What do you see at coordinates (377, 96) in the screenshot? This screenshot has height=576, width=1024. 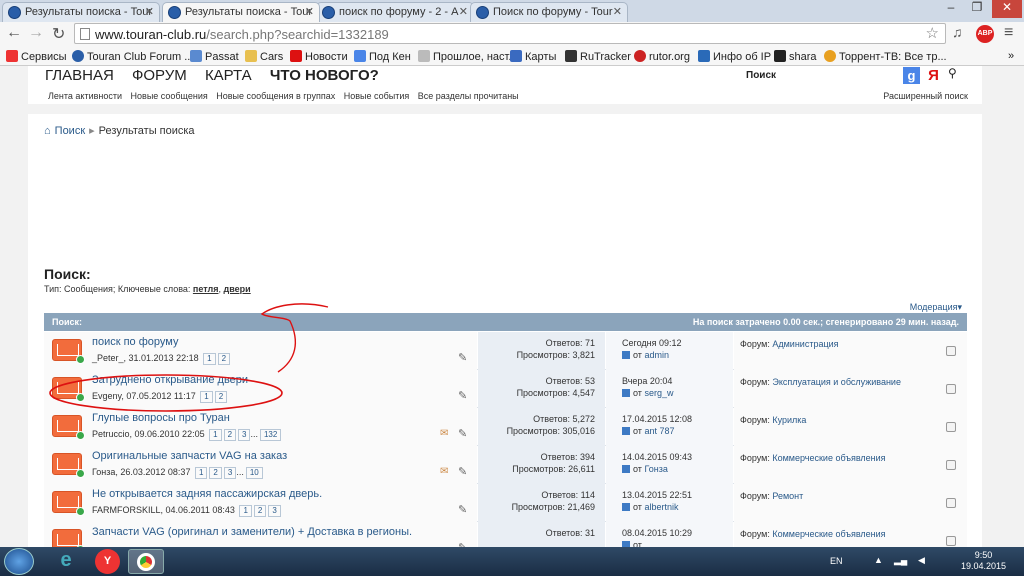 I see `subnav-new-events: Новые события` at bounding box center [377, 96].